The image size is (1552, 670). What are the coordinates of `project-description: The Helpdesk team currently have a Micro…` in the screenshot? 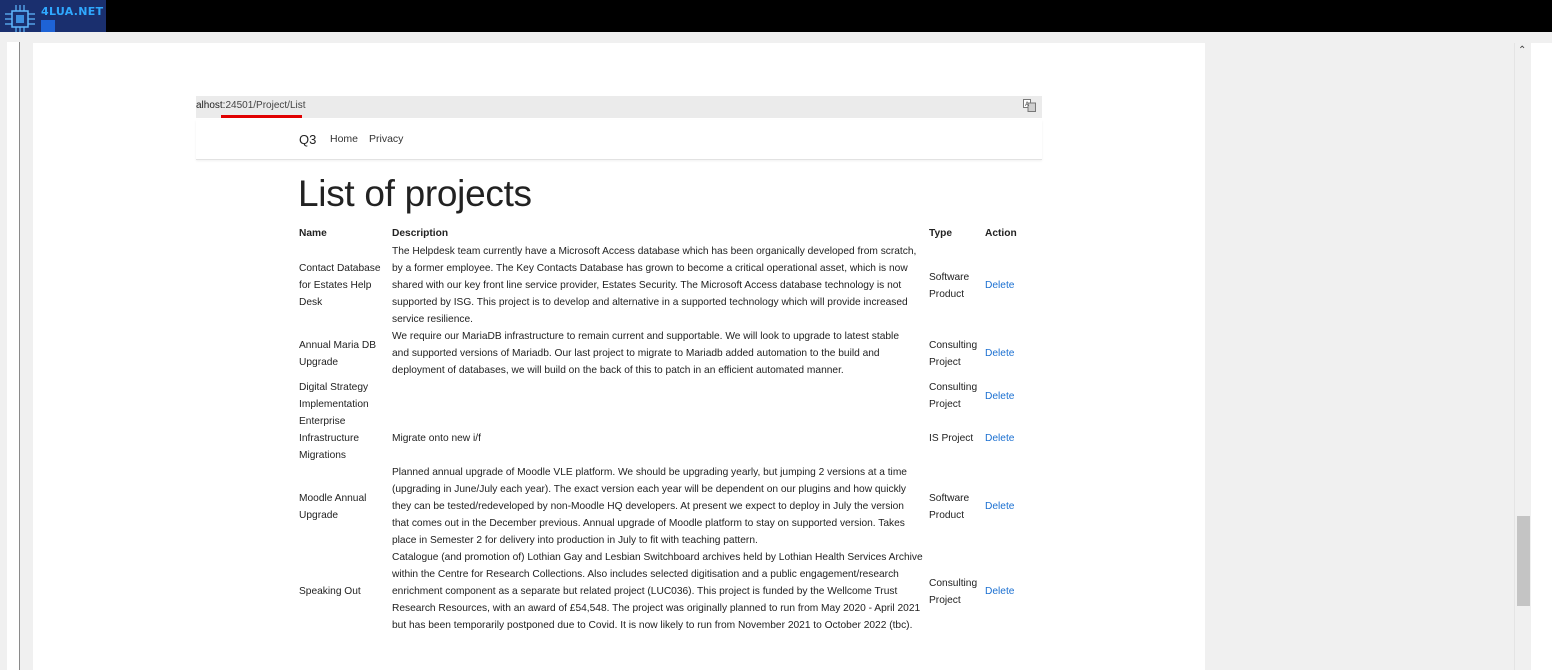 It's located at (654, 285).